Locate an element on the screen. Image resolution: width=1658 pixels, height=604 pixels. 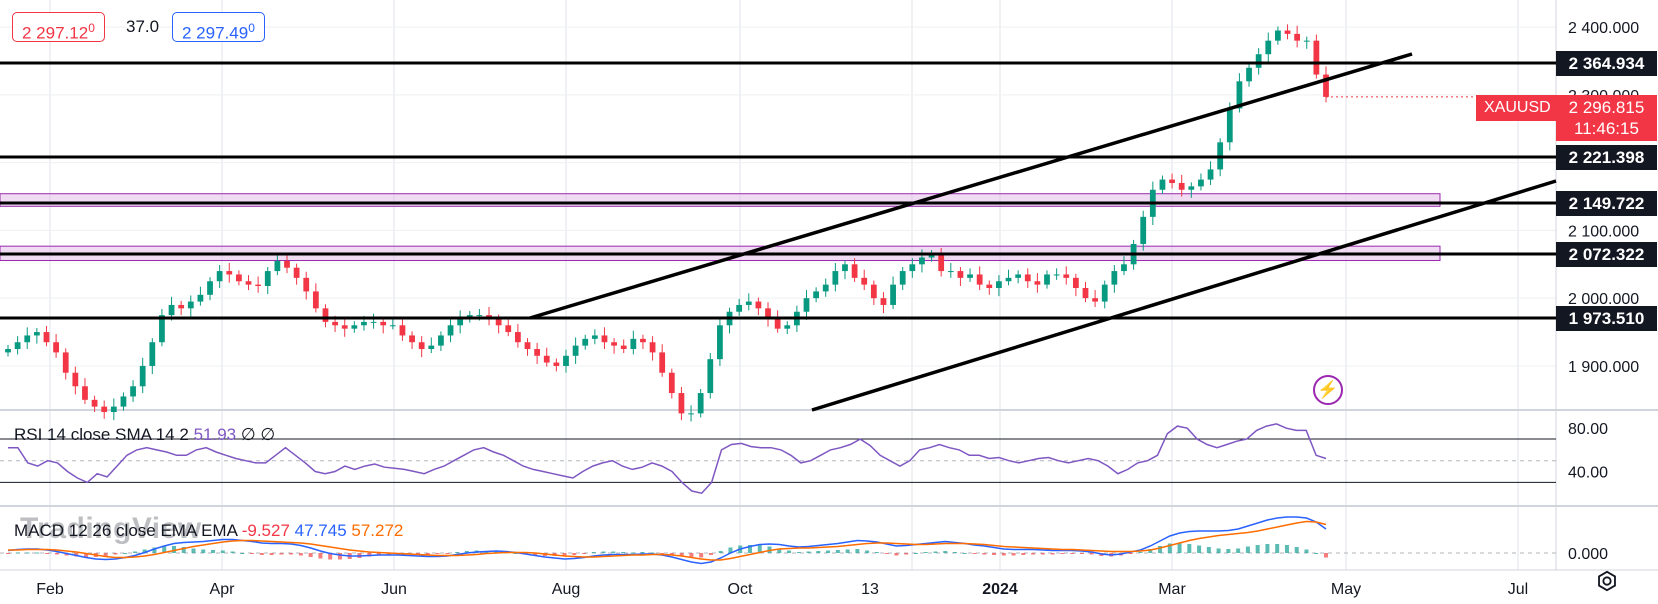
rsi-legend-extra2: ∅ is located at coordinates (268, 434).